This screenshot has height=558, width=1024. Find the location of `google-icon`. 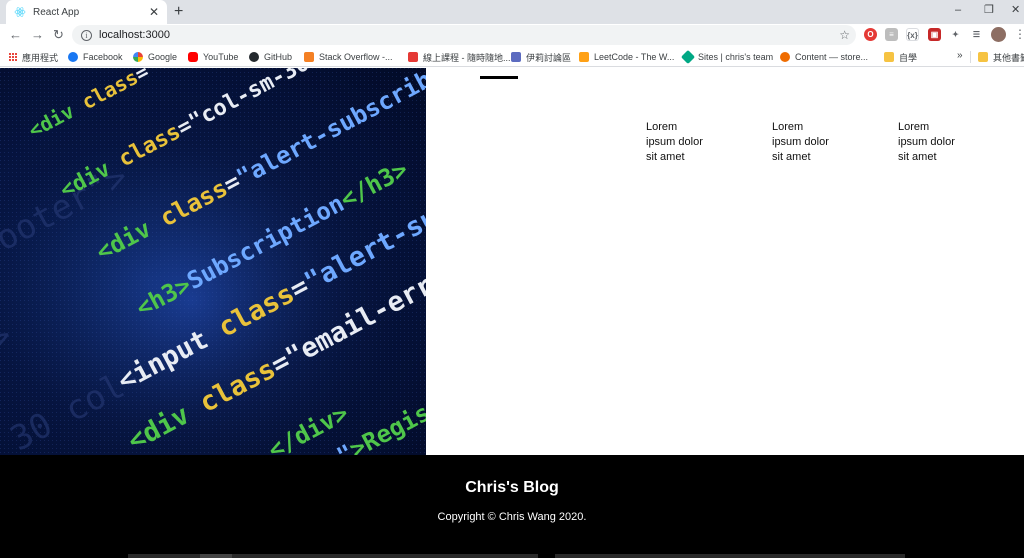

google-icon is located at coordinates (138, 57).